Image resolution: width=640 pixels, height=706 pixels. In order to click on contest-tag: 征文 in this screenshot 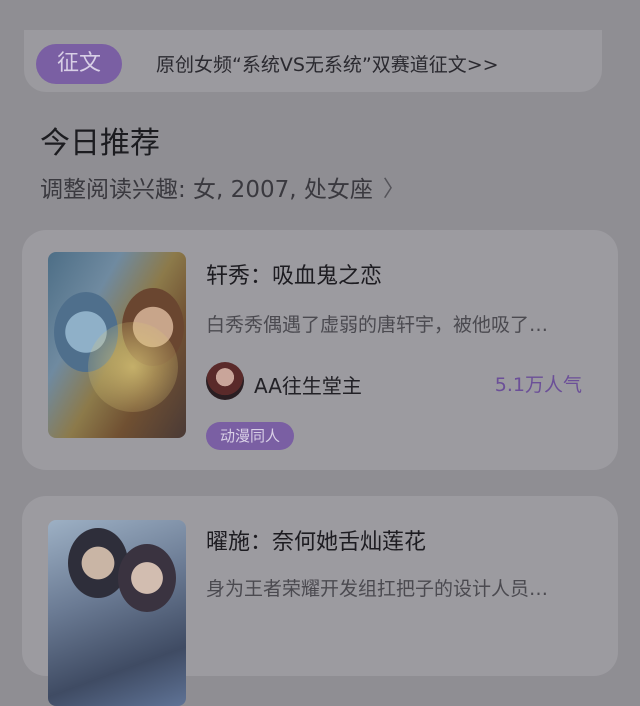, I will do `click(79, 64)`.